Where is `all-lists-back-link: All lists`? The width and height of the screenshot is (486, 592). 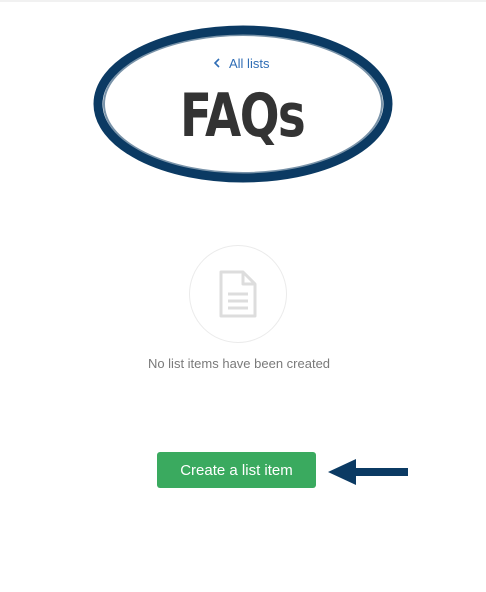 all-lists-back-link: All lists is located at coordinates (241, 63).